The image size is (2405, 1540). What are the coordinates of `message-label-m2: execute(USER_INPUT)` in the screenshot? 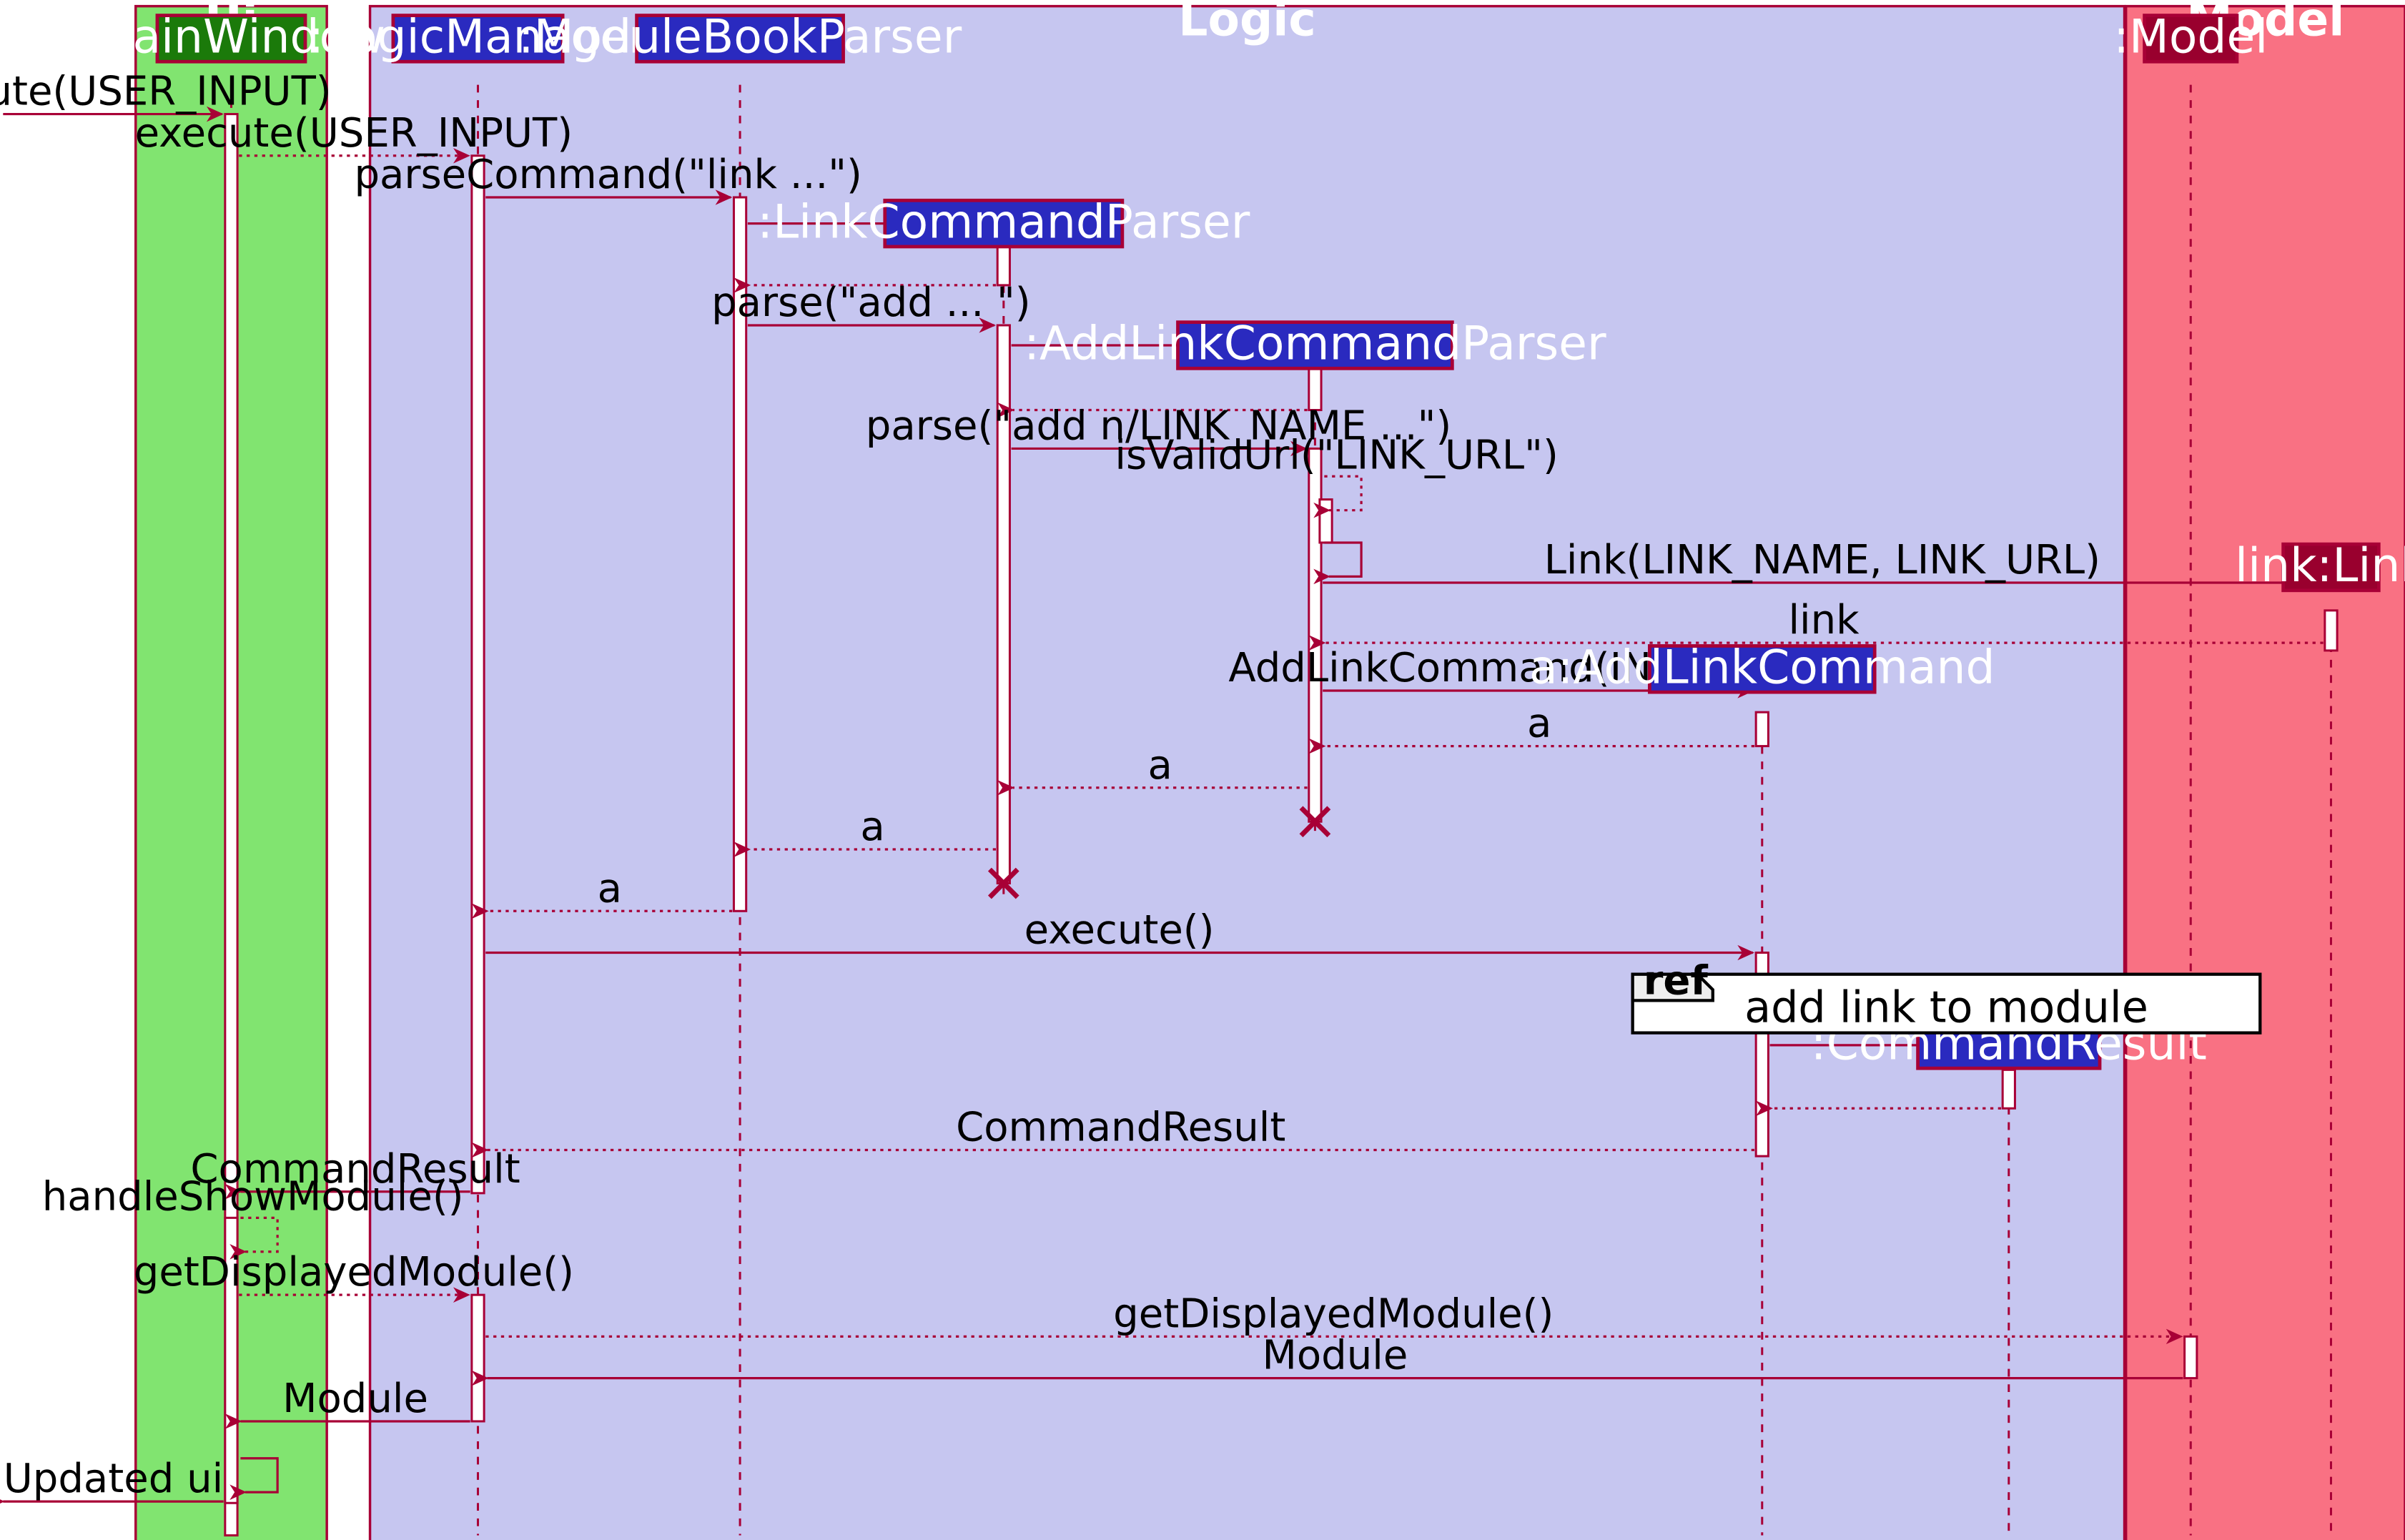 It's located at (354, 134).